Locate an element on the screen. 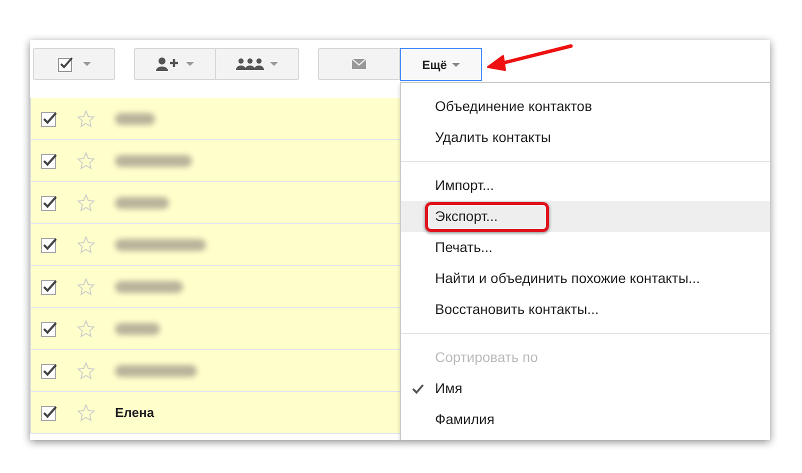 The width and height of the screenshot is (802, 473). menu-item: Объединение контактов is located at coordinates (513, 106).